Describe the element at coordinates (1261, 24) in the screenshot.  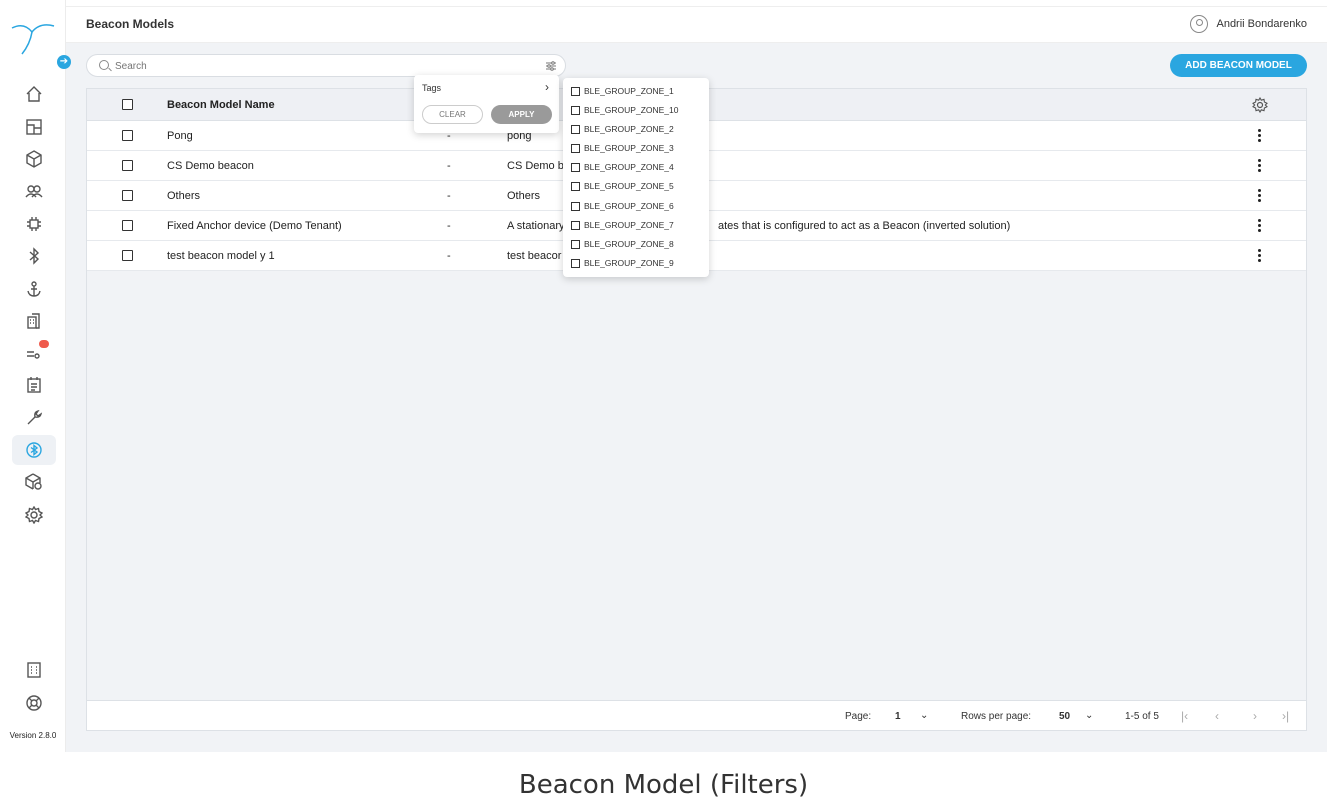
I see `user-name: Andrii Bondarenko` at that location.